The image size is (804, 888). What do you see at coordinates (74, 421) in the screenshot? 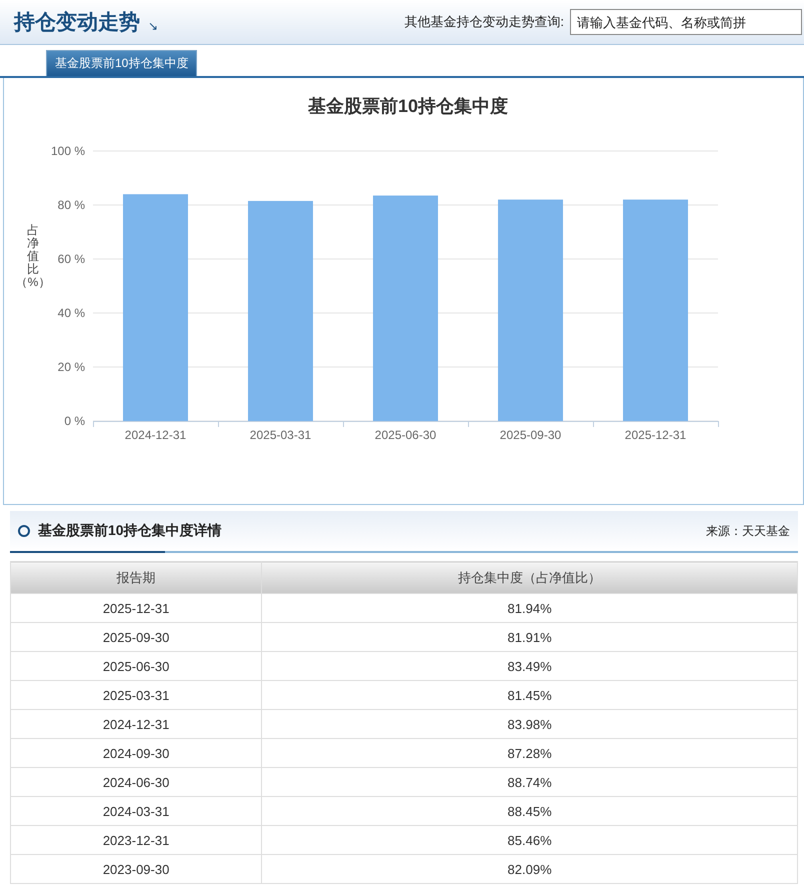
I see `y-tick-label: 0 %` at bounding box center [74, 421].